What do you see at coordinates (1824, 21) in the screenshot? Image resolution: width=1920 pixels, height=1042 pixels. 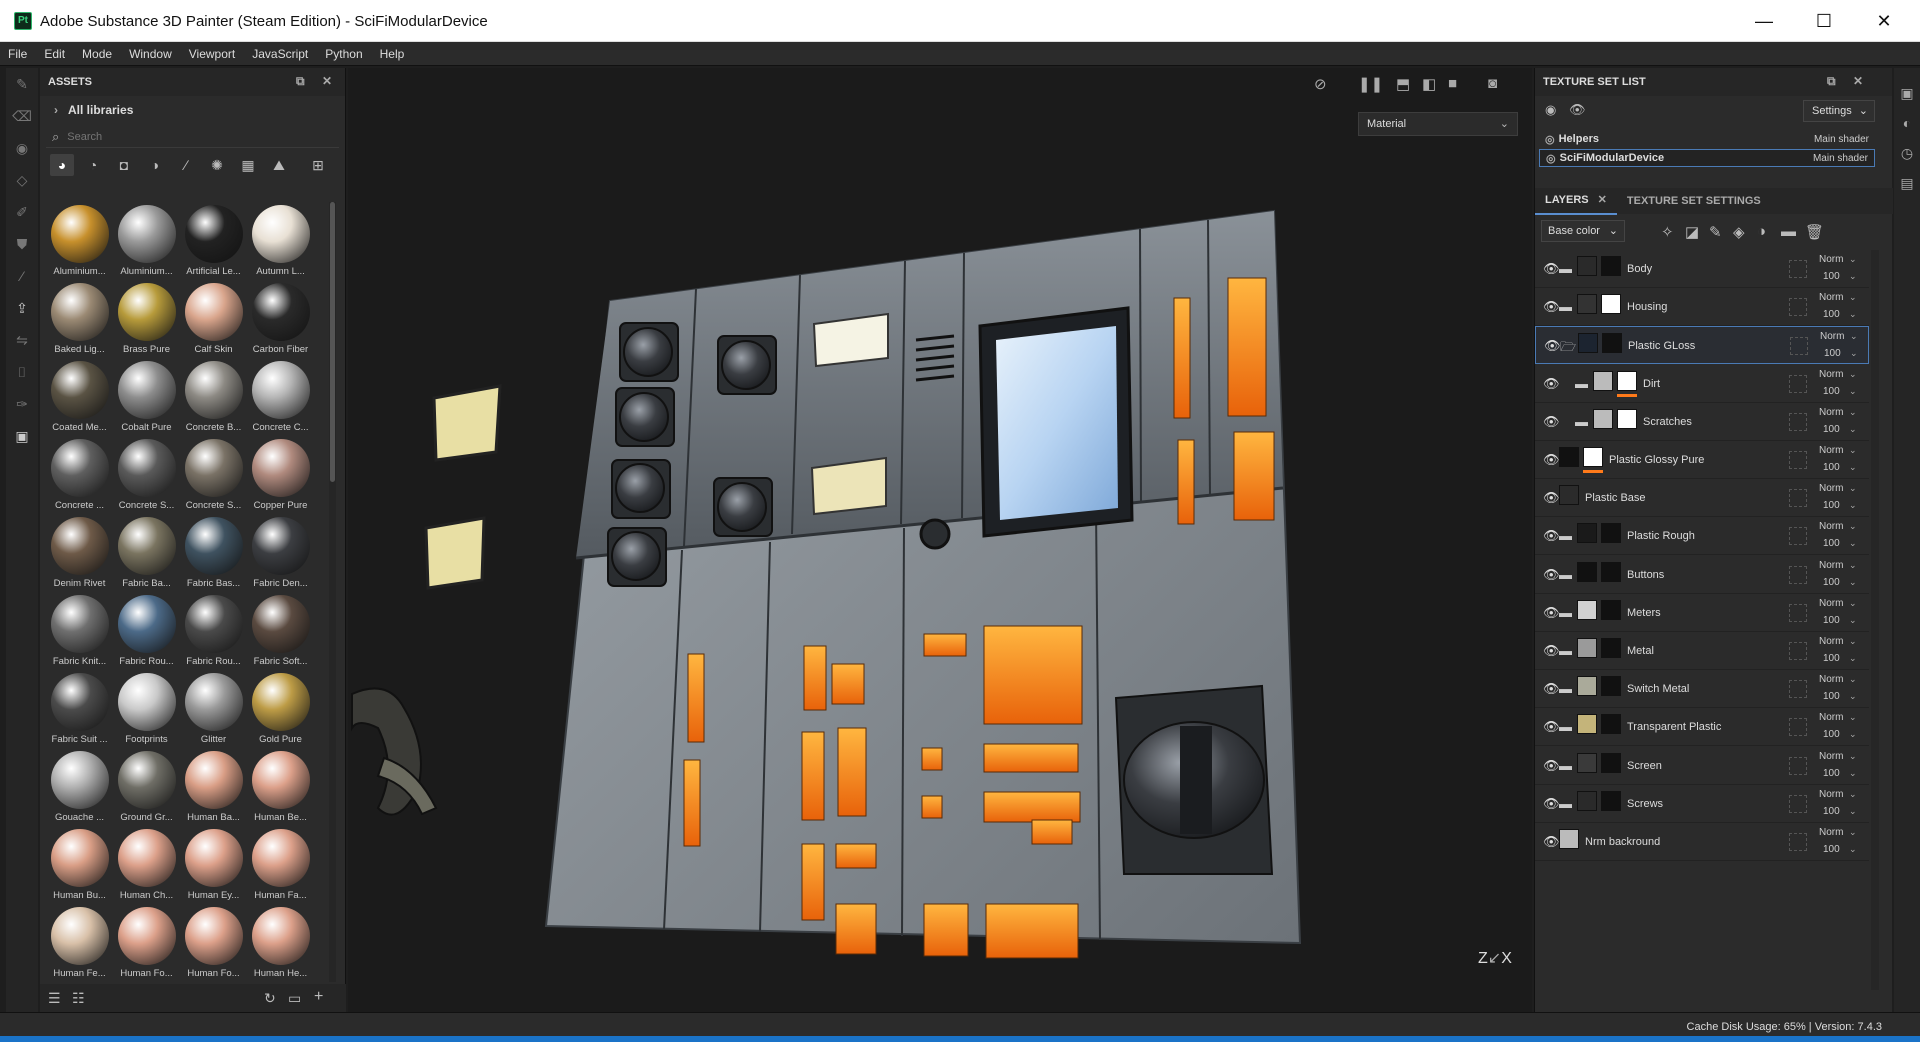 I see `maximize-button: ☐` at bounding box center [1824, 21].